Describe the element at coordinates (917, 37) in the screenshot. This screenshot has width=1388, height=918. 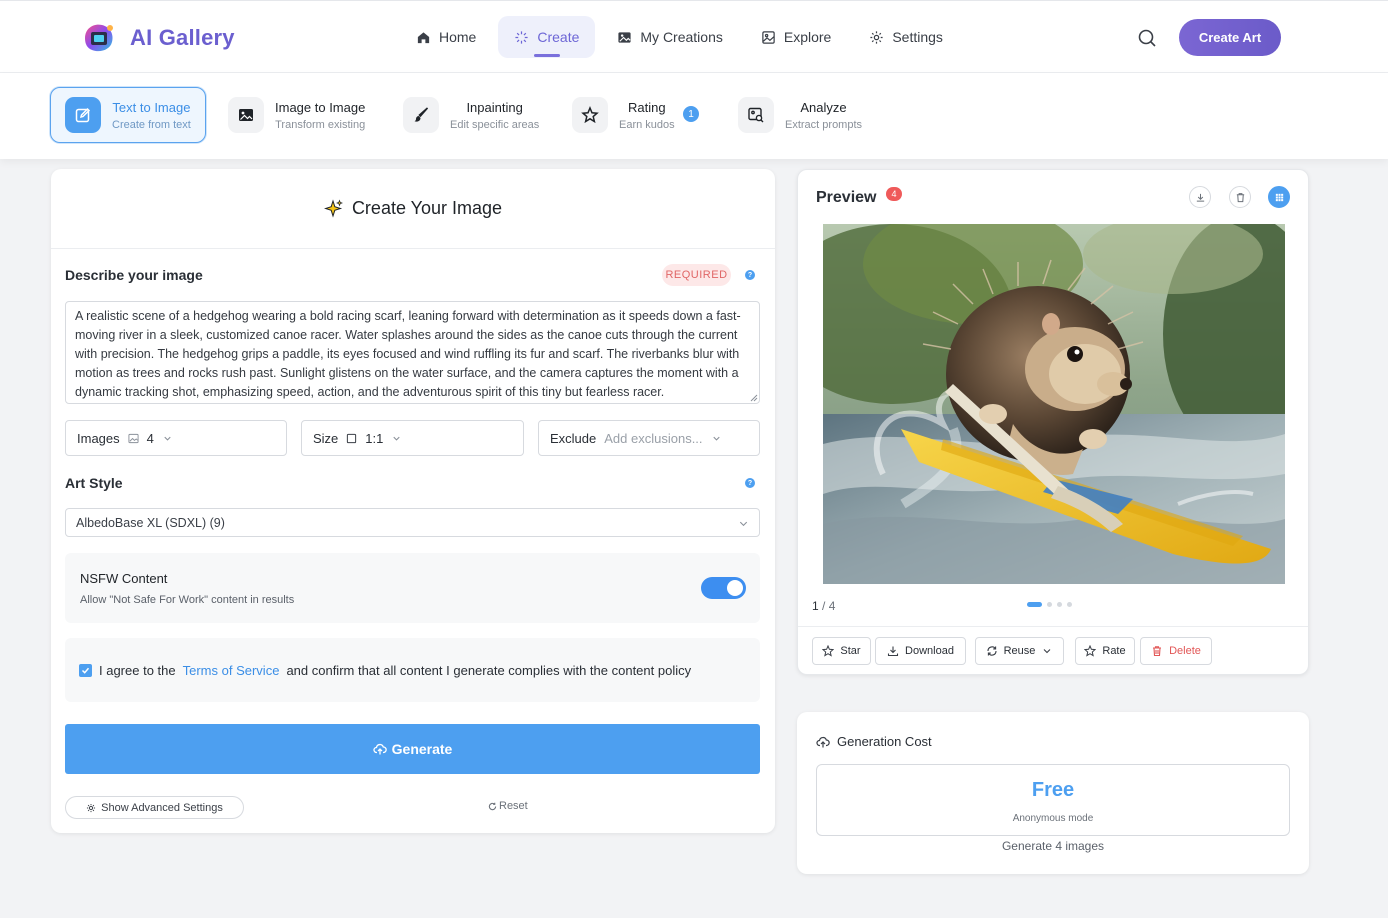
I see `nav-settings-label: Settings` at that location.